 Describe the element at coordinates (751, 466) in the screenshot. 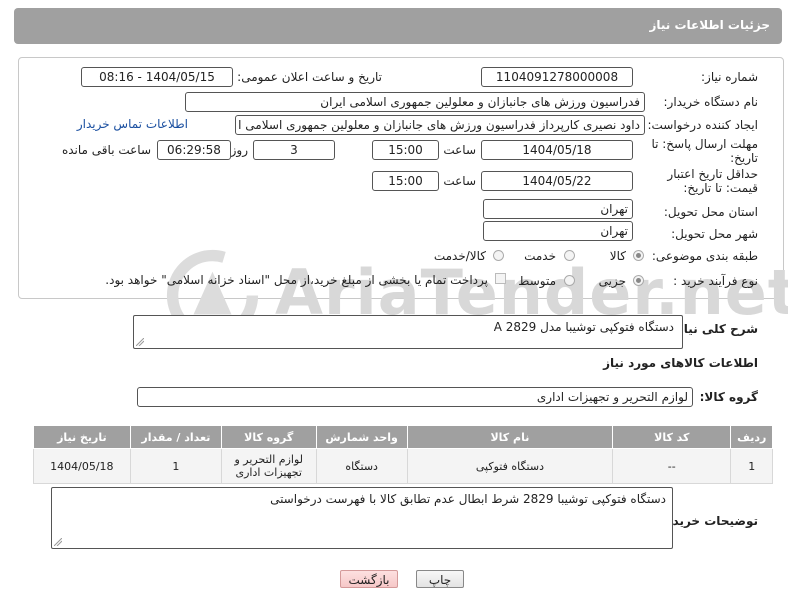

I see `cell-row-number: 1` at that location.